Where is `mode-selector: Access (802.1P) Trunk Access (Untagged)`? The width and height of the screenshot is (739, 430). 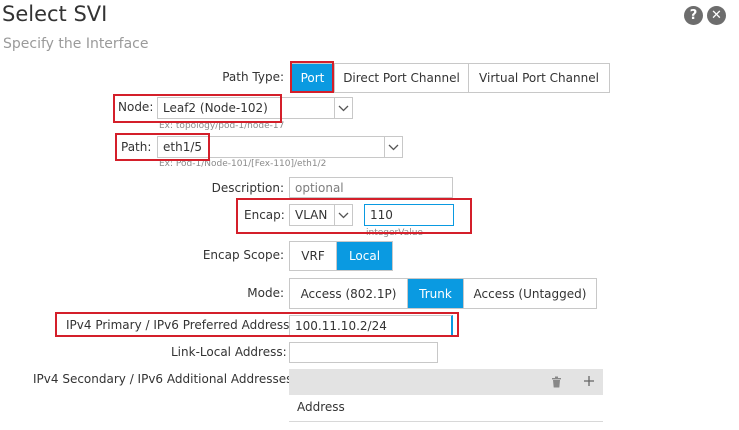
mode-selector: Access (802.1P) Trunk Access (Untagged) is located at coordinates (443, 293).